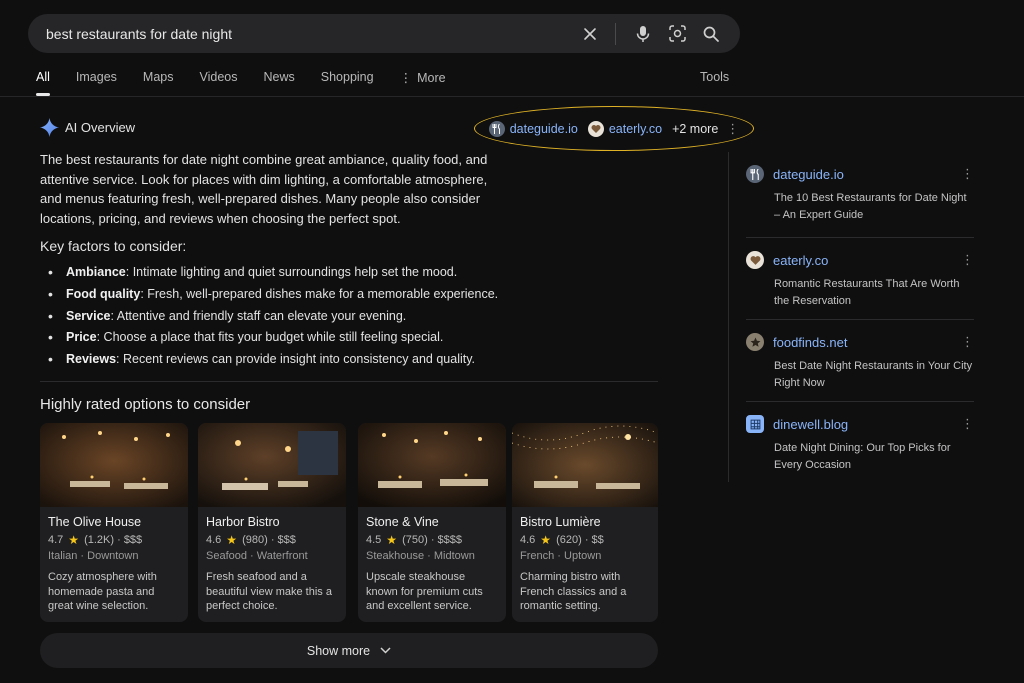 The image size is (1024, 683). What do you see at coordinates (420, 556) in the screenshot?
I see `restaurant-category: Steakhouse · Midtown` at bounding box center [420, 556].